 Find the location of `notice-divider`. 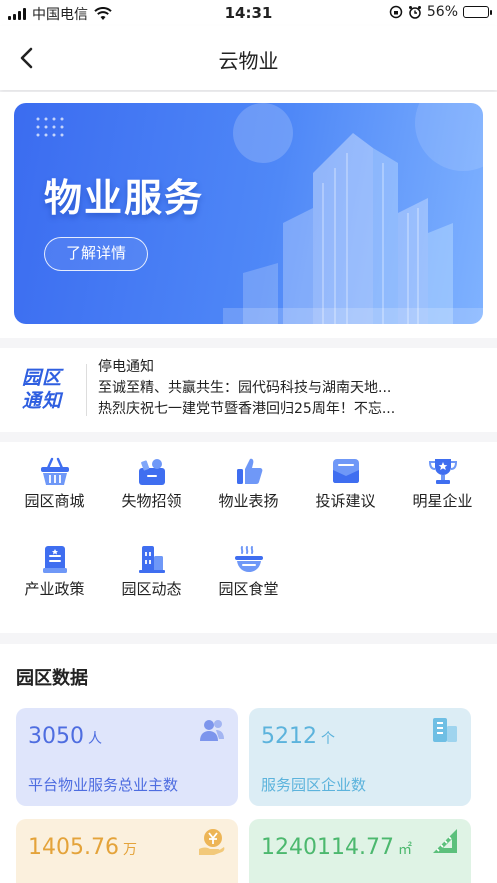

notice-divider is located at coordinates (86, 390).